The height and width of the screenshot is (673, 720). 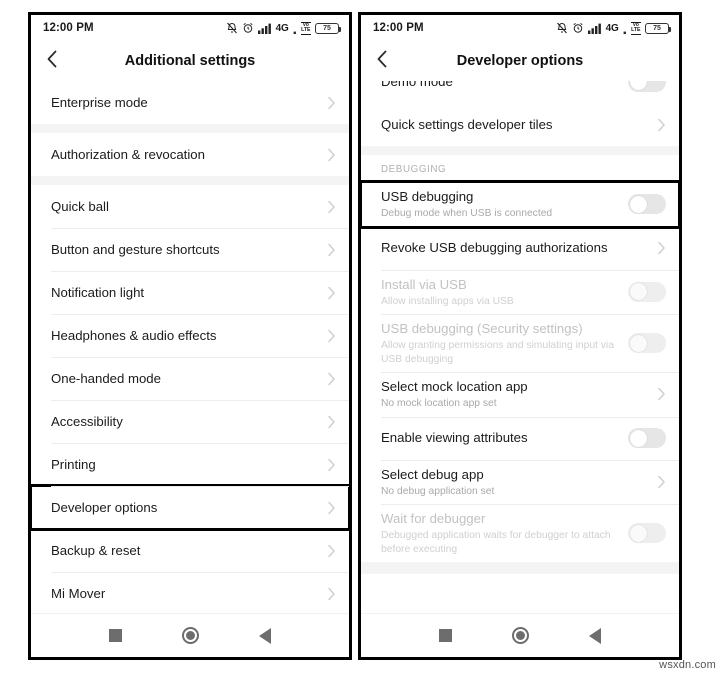 What do you see at coordinates (647, 533) in the screenshot?
I see `wait-for-debugger-toggle` at bounding box center [647, 533].